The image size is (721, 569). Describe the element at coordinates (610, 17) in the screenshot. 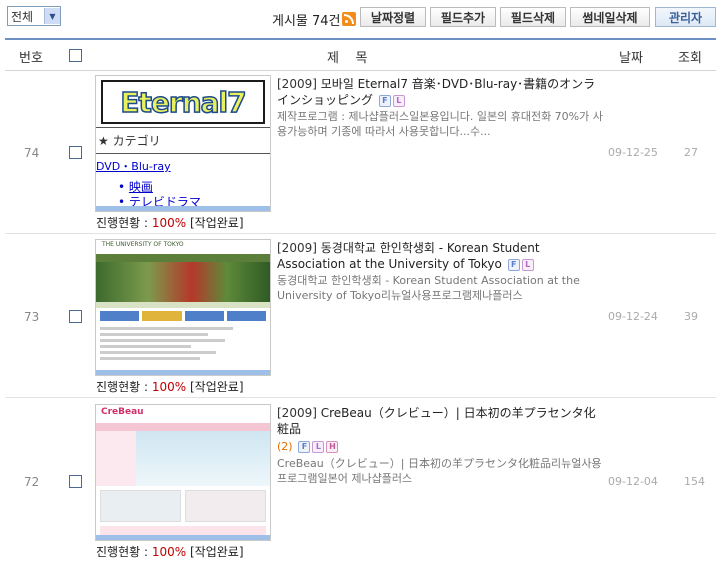

I see `delete-thumbnail-button: 썸네일삭제` at that location.